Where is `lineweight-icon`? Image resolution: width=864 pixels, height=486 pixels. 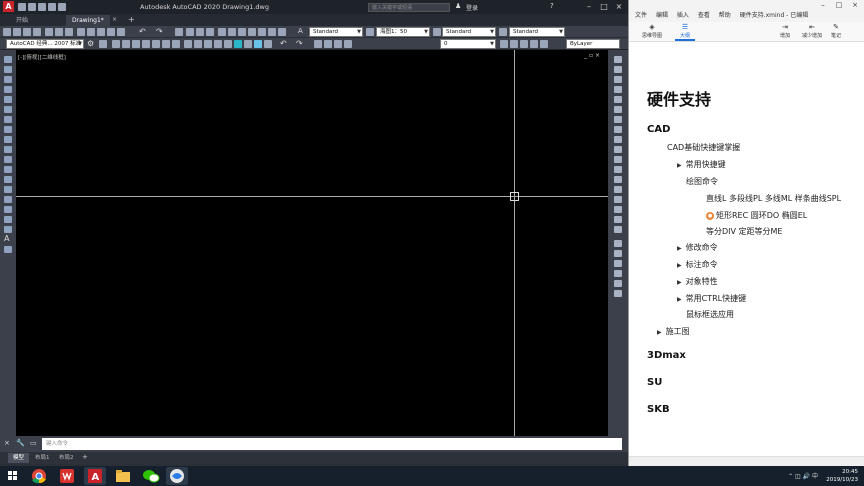 lineweight-icon is located at coordinates (524, 44).